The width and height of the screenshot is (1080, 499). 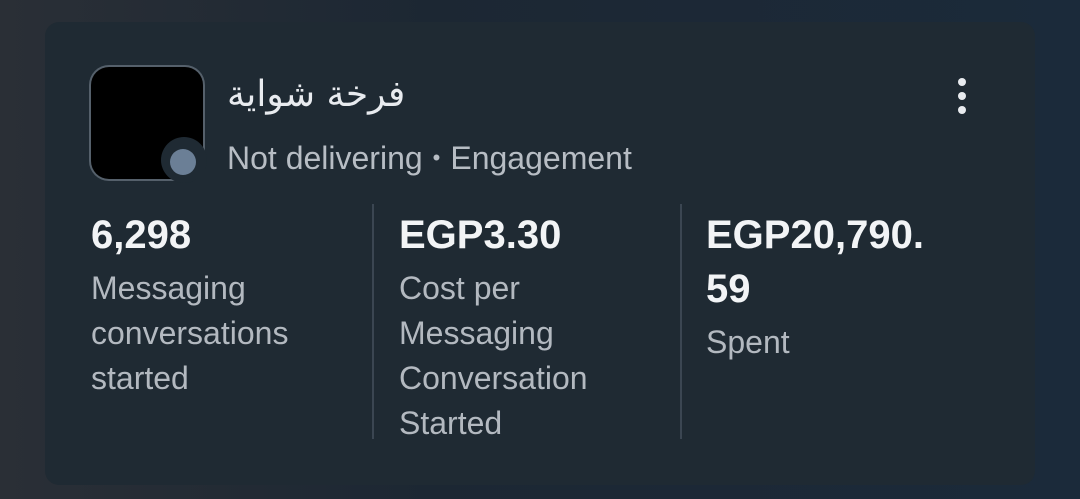 I want to click on status-dot-icon, so click(x=183, y=162).